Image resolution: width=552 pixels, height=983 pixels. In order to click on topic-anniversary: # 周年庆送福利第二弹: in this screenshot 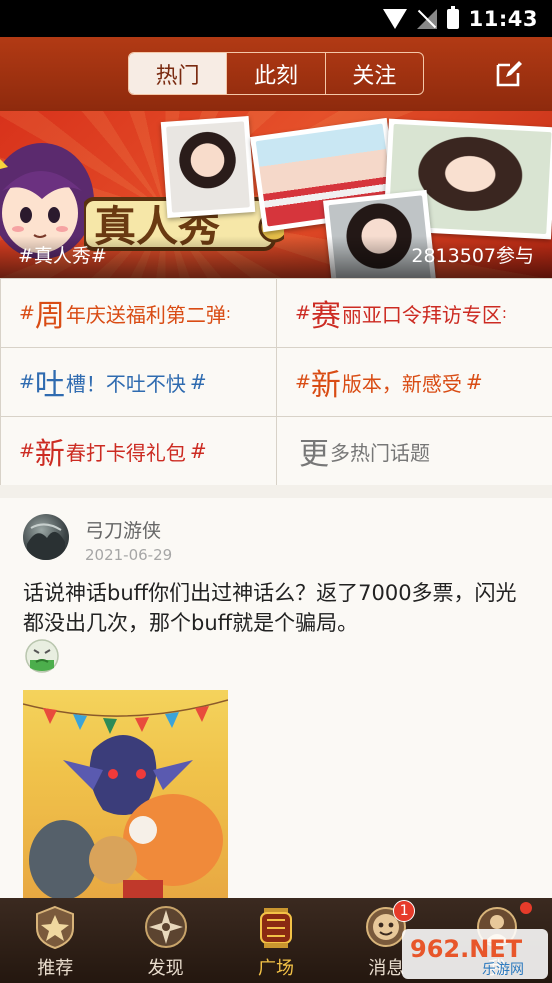, I will do `click(138, 313)`.